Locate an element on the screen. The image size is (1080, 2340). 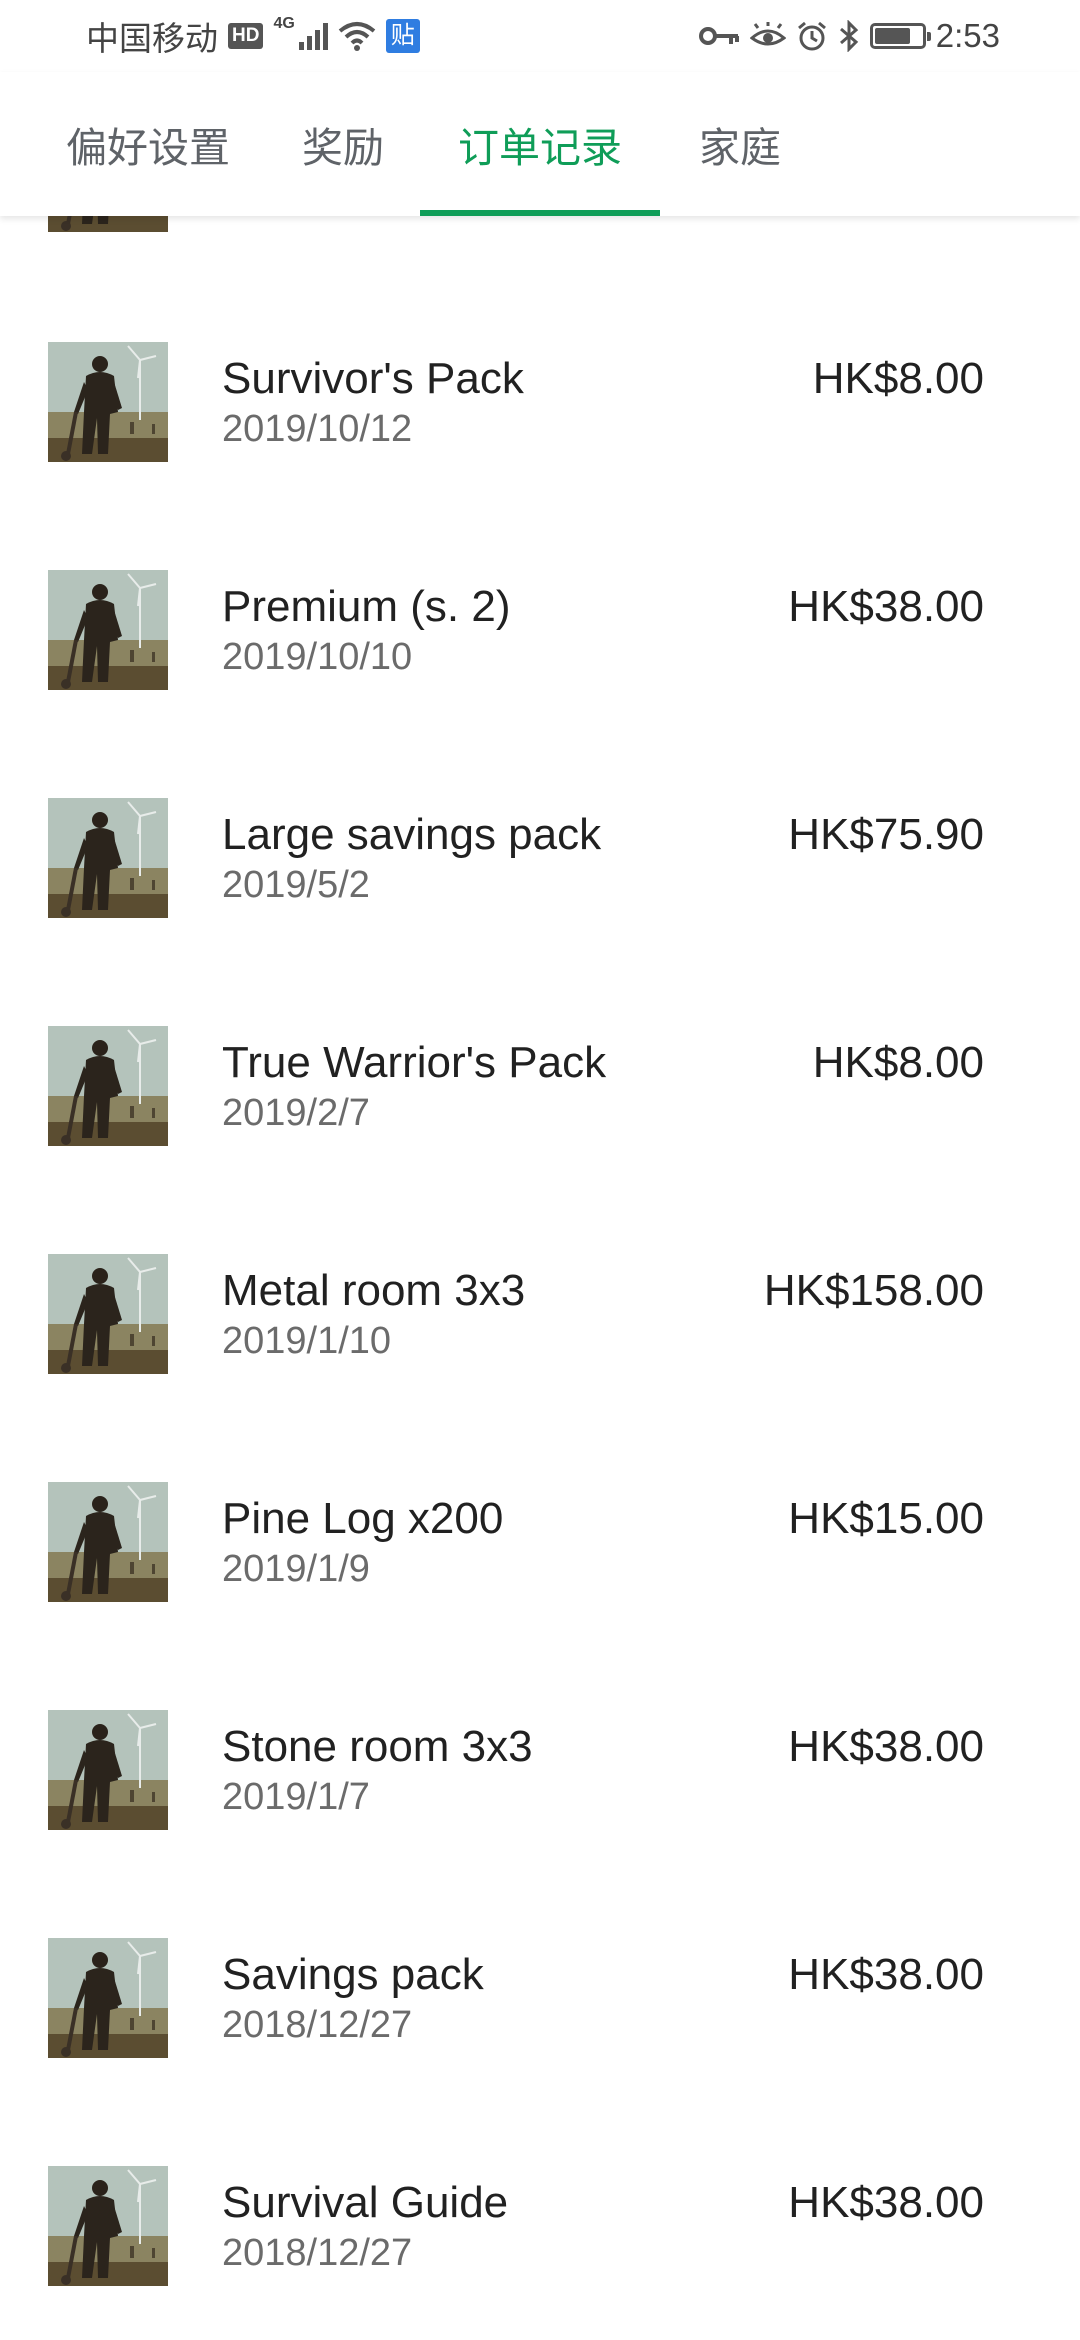
item-date: 2019/1/9 is located at coordinates (296, 1569).